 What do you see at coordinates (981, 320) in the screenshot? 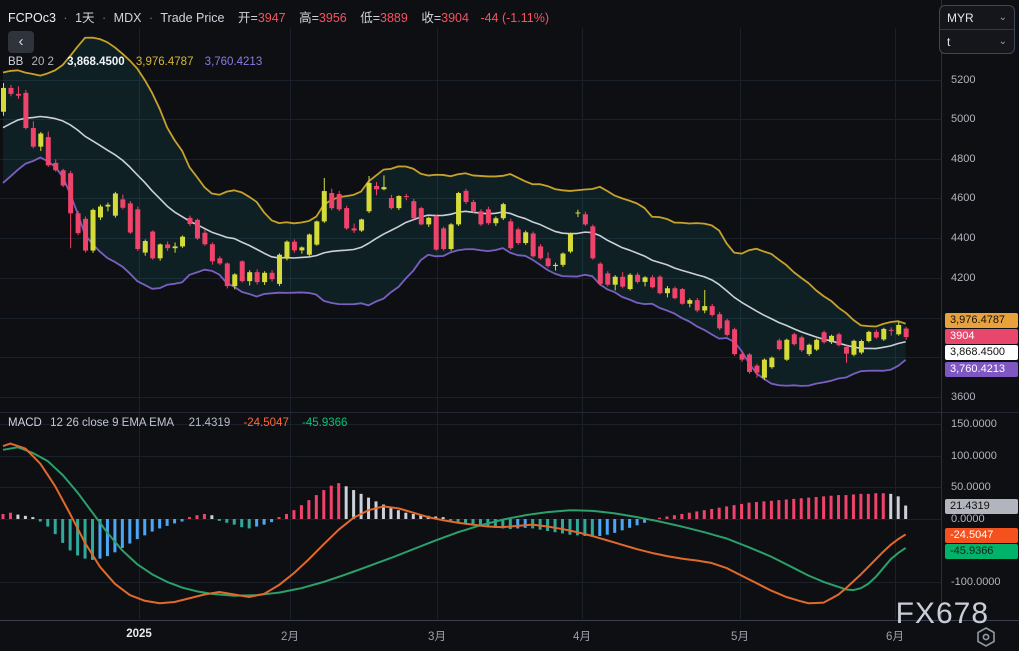
I see `price-badge: 3,976.4787` at bounding box center [981, 320].